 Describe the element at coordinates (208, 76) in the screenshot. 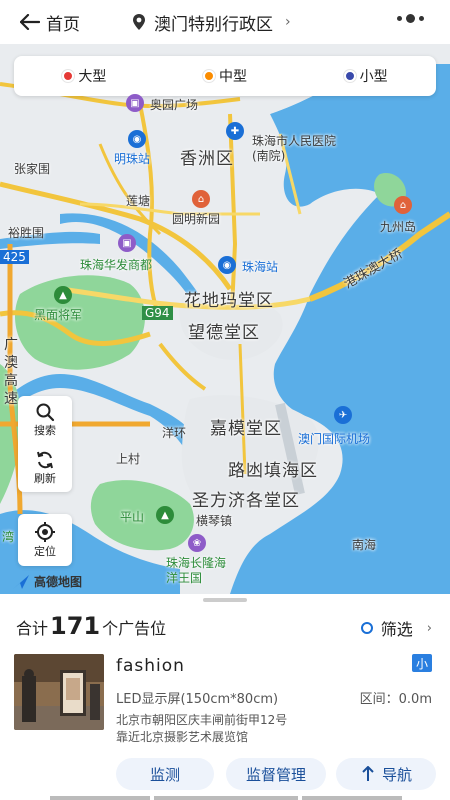

I see `medium-dot-icon` at that location.